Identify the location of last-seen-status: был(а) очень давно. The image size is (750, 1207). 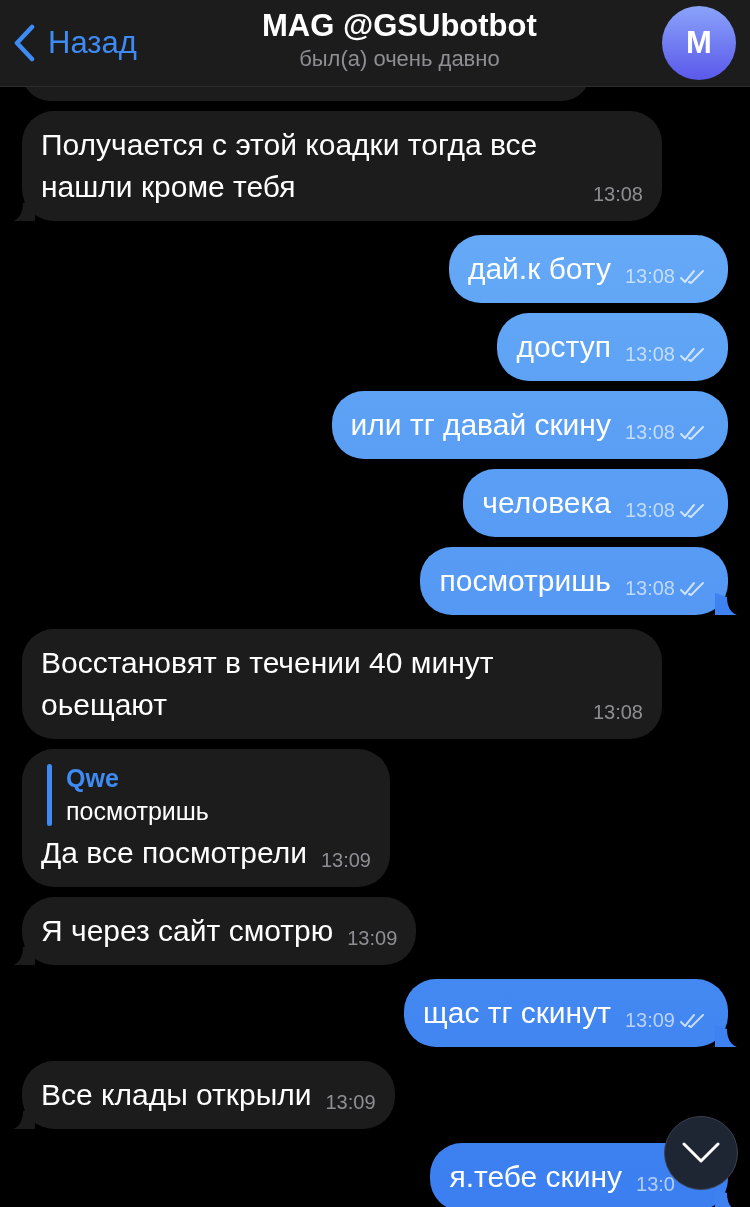
(399, 59).